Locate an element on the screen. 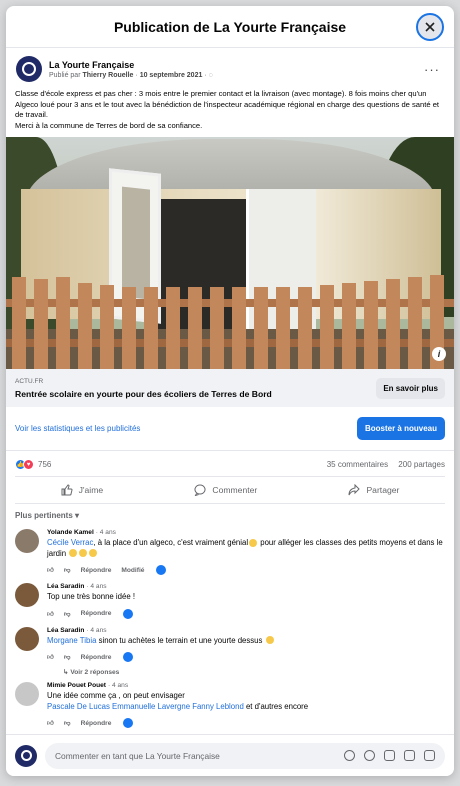 The width and height of the screenshot is (460, 786). published-by-prefix: Publié par is located at coordinates (65, 75).